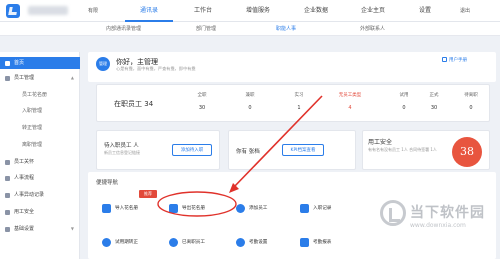 The image size is (500, 259). I want to click on annotation-arrow-line, so click(277, 142).